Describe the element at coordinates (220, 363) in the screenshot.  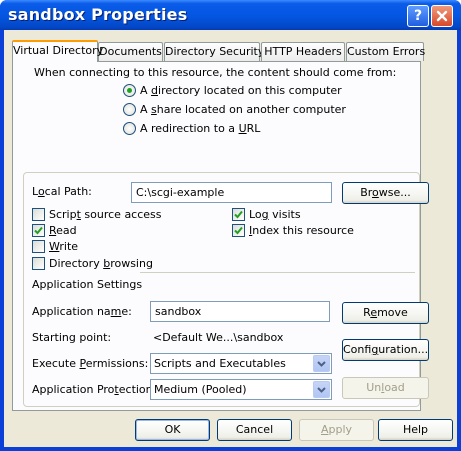
I see `execute-permissions-value: Scripts and Executables` at that location.